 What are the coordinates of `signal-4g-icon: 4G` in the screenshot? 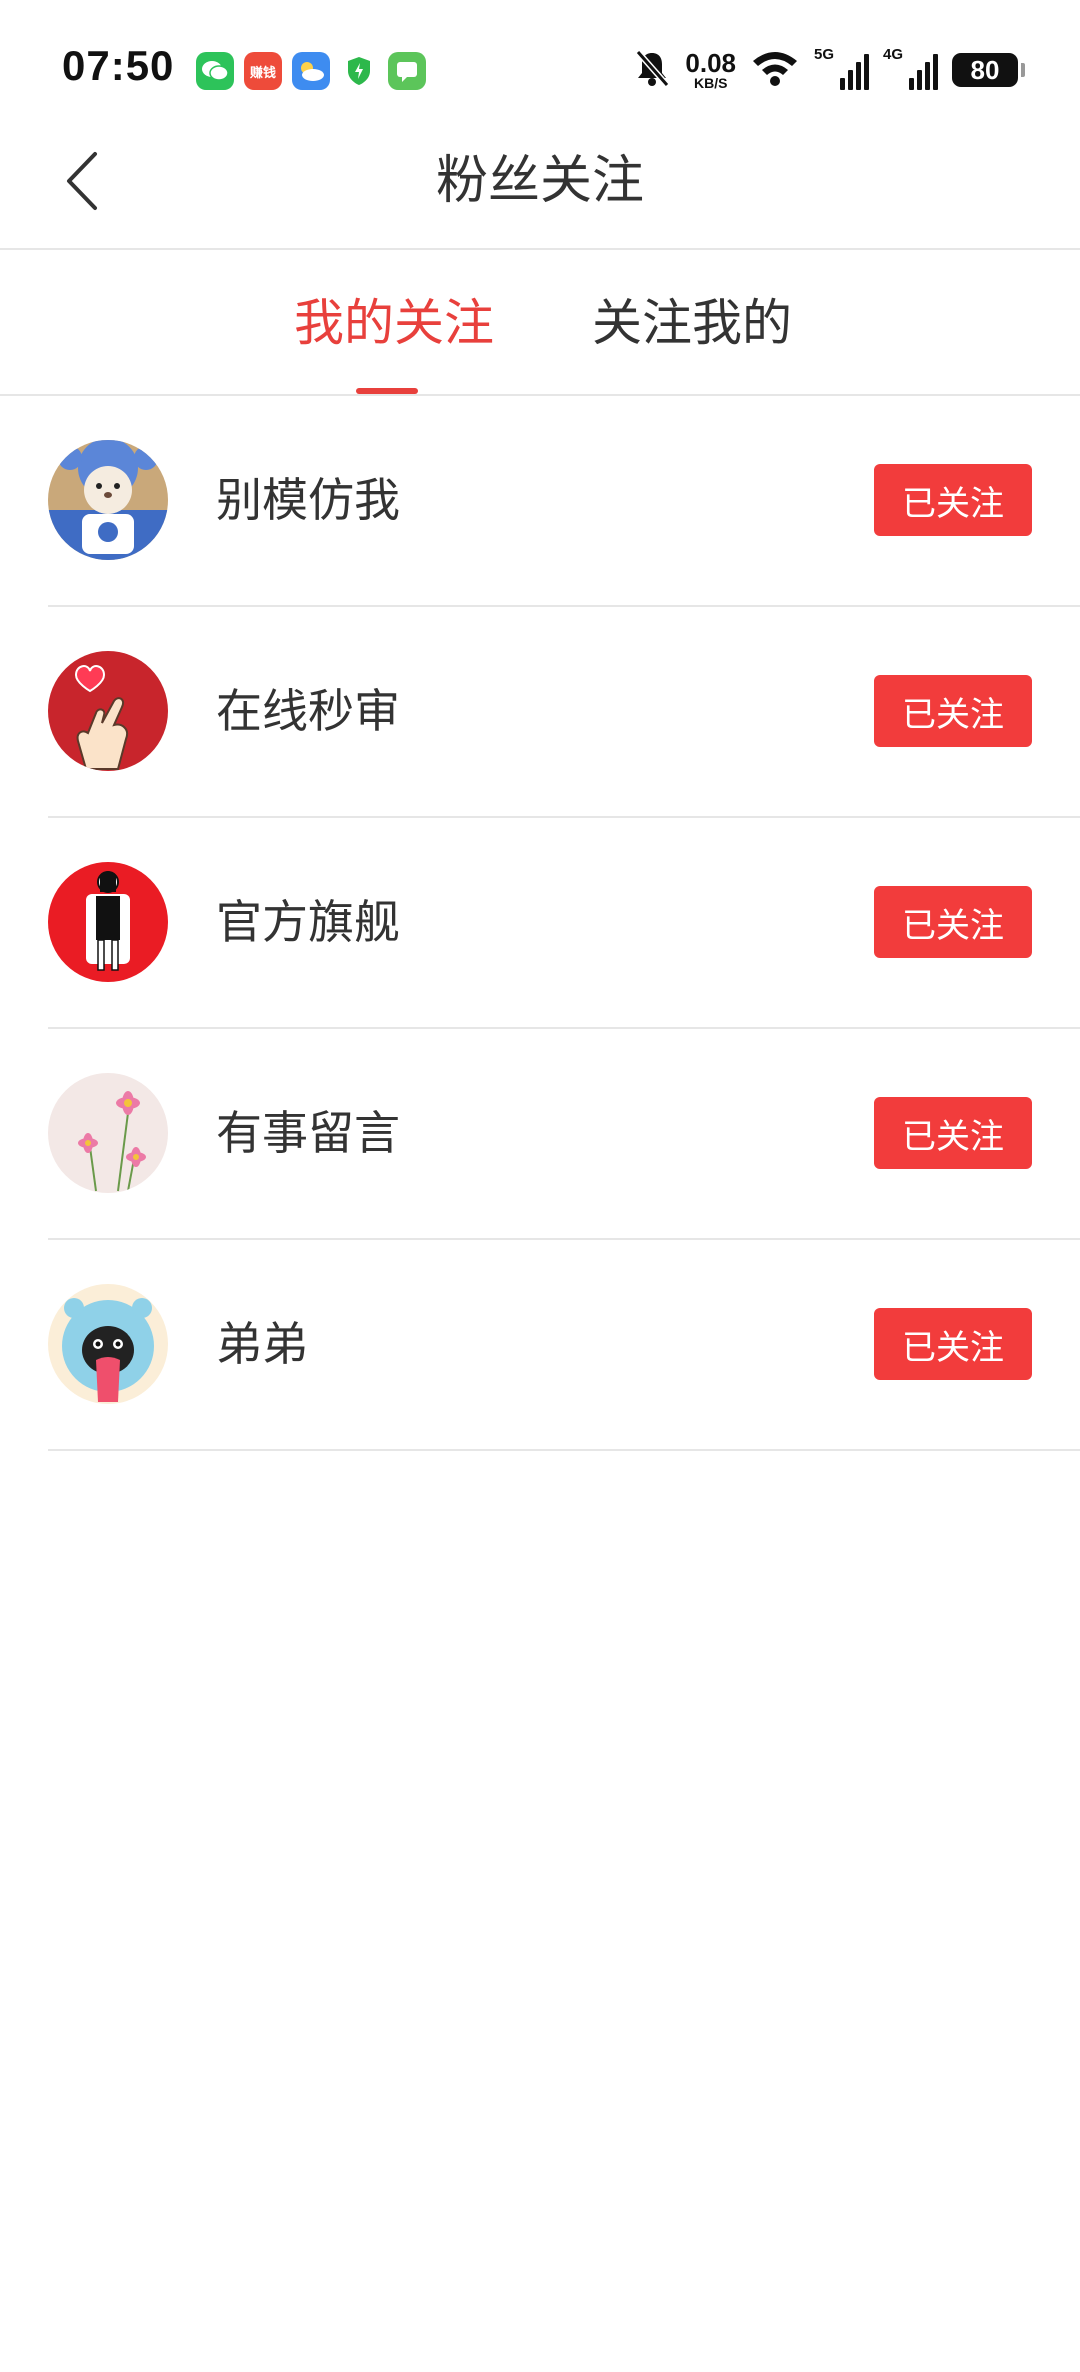 It's located at (910, 68).